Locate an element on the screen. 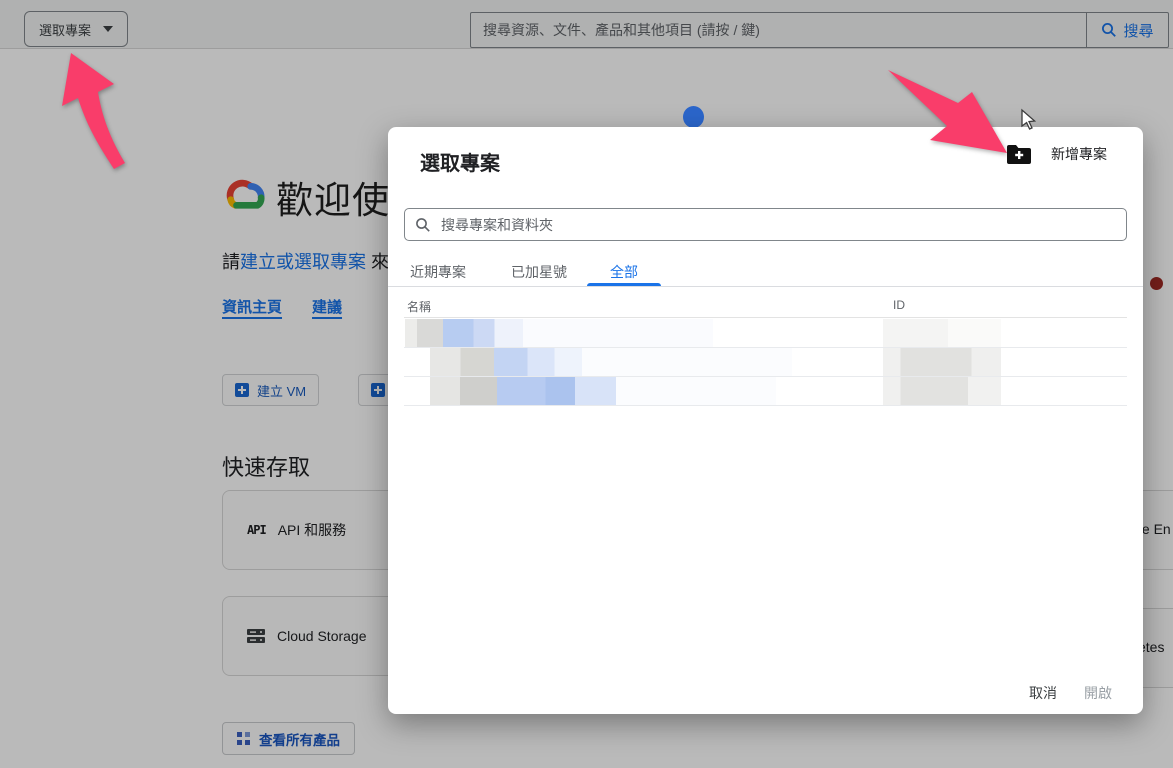 This screenshot has width=1173, height=768. tab-recent-projects: 近期專案 is located at coordinates (438, 272).